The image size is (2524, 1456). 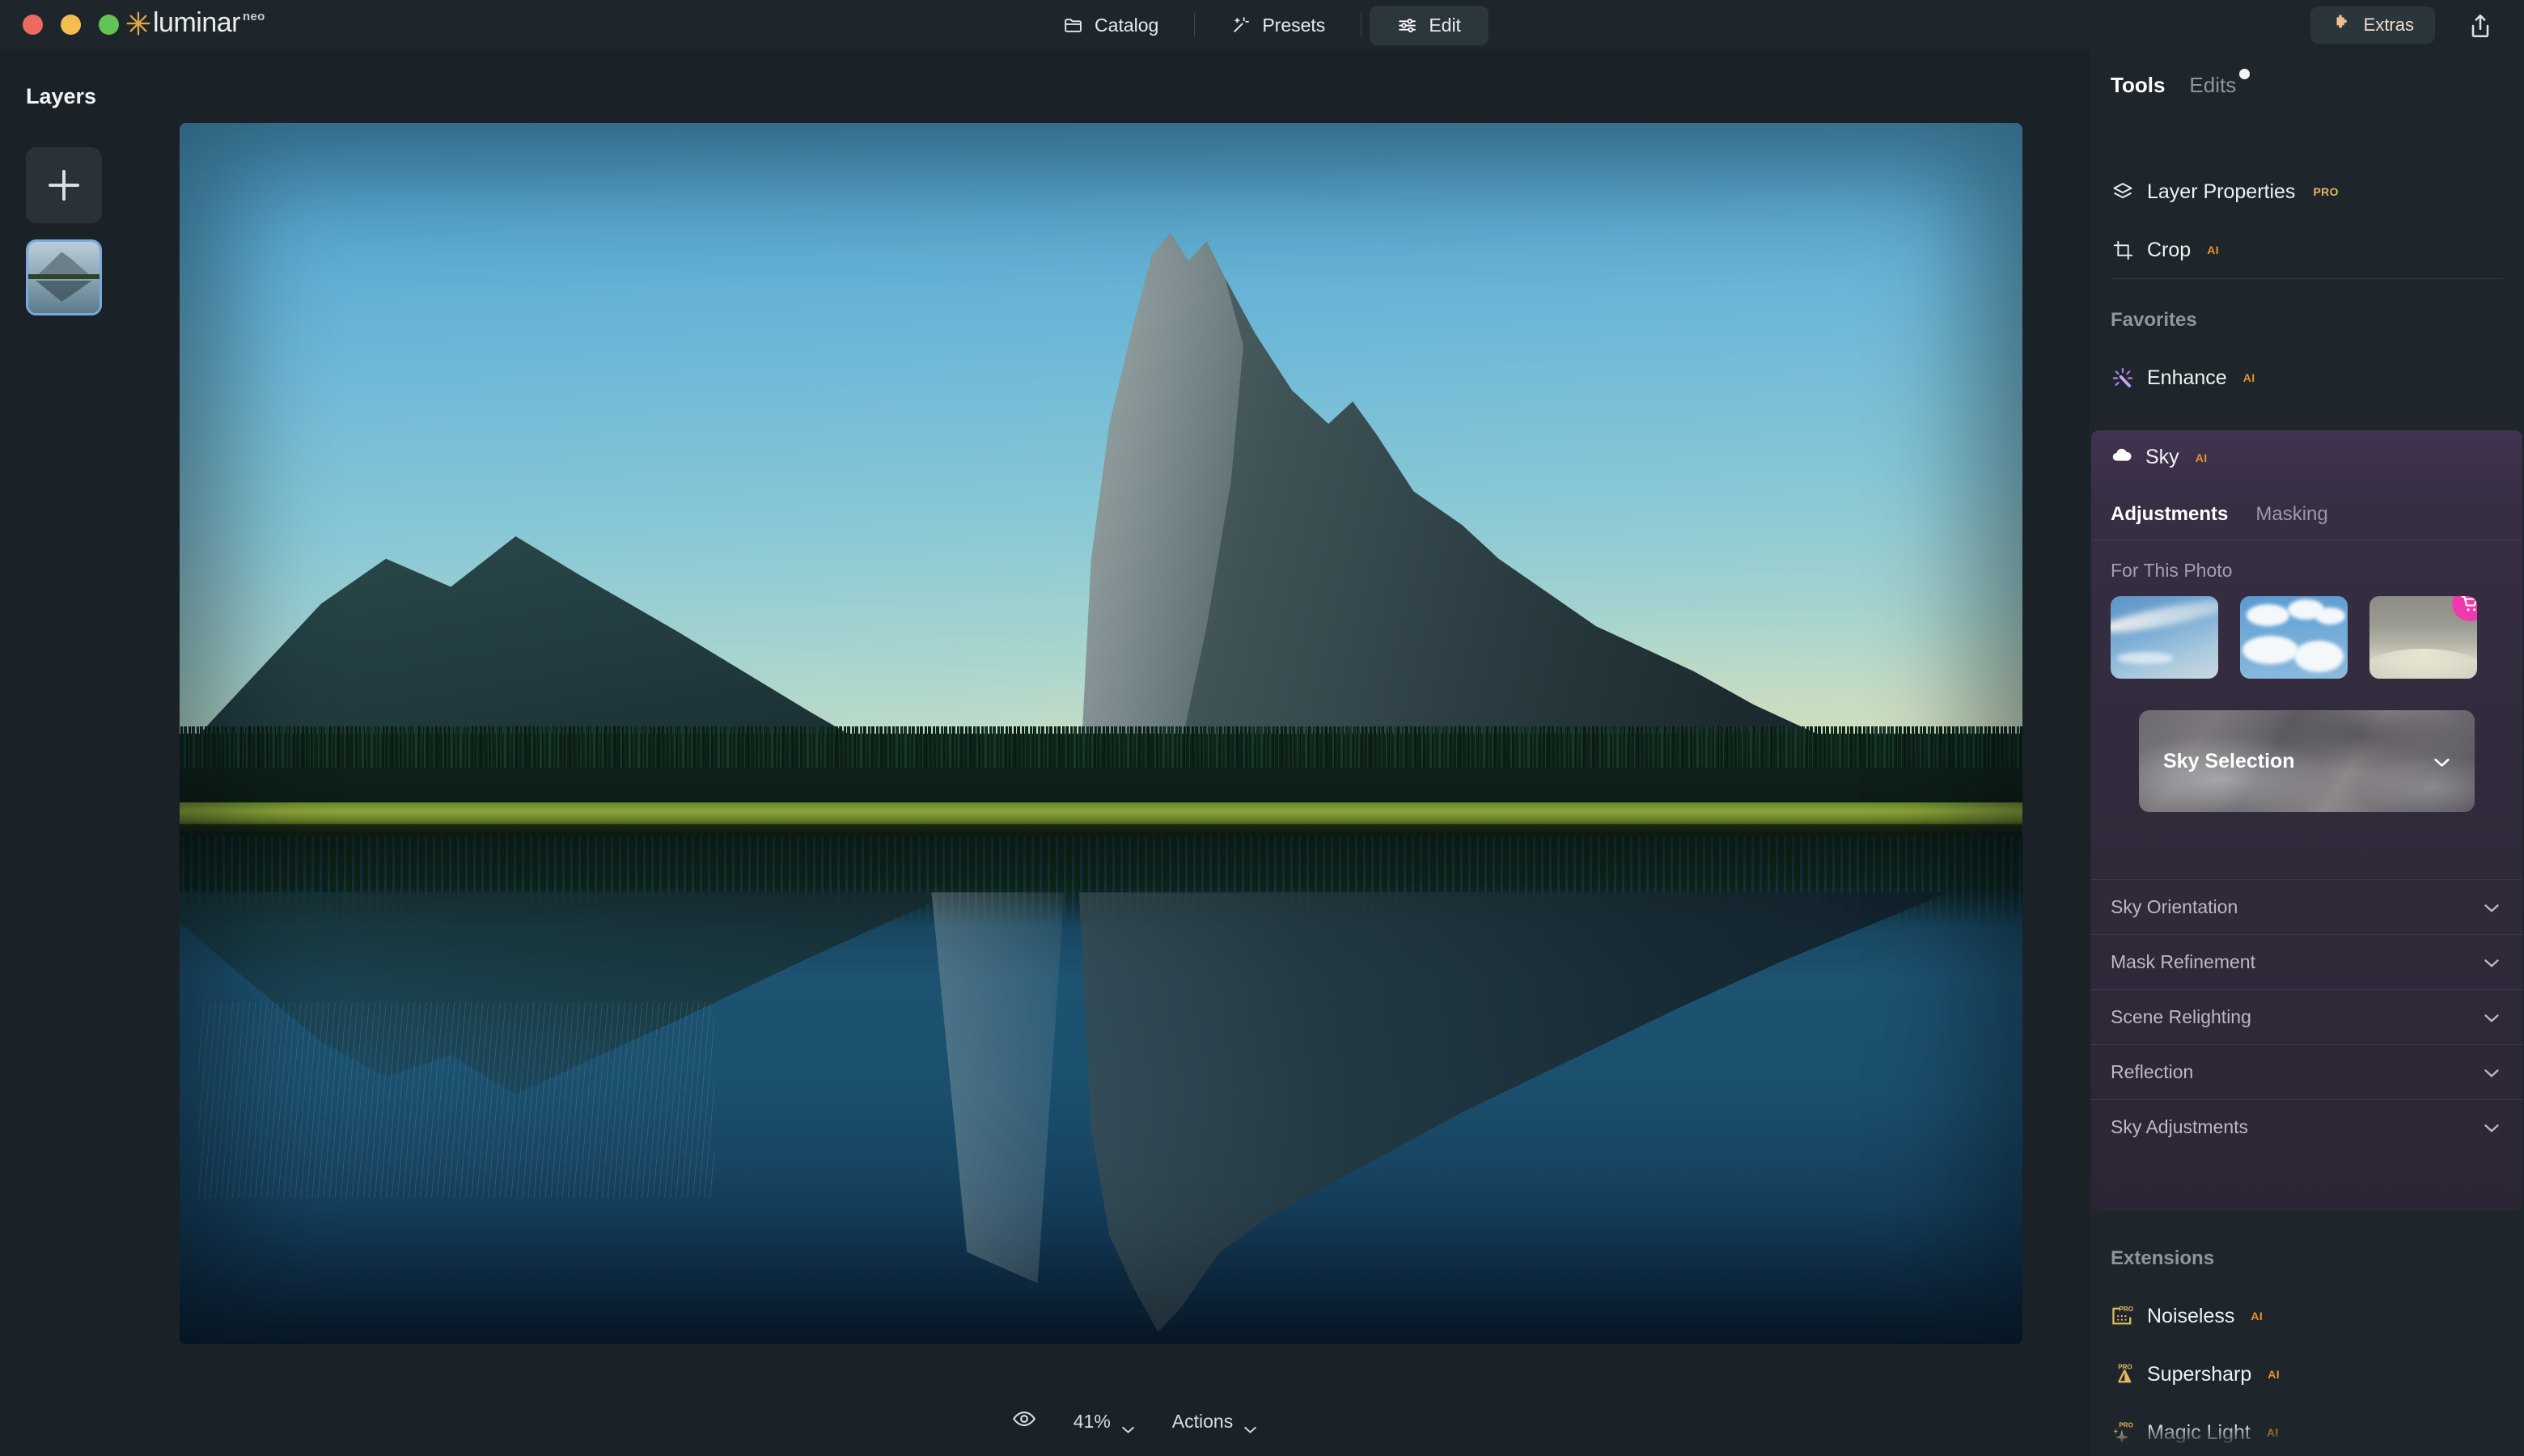 What do you see at coordinates (1110, 26) in the screenshot?
I see `tab-catalog: Catalog` at bounding box center [1110, 26].